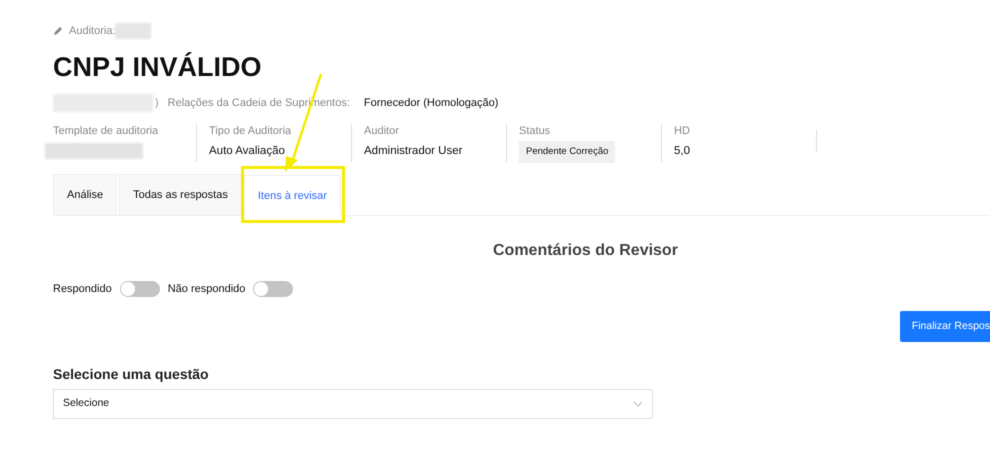 This screenshot has width=990, height=470. Describe the element at coordinates (247, 151) in the screenshot. I see `field-value: Auto Avaliação` at that location.